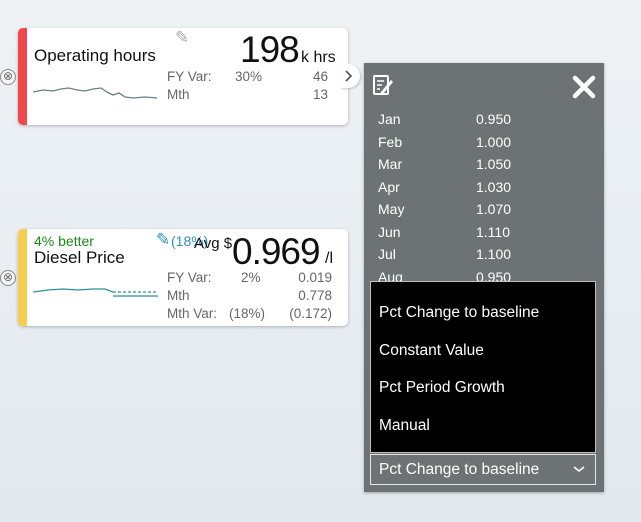 The width and height of the screenshot is (641, 522). Describe the element at coordinates (315, 295) in the screenshot. I see `mth-value: 0.778` at that location.